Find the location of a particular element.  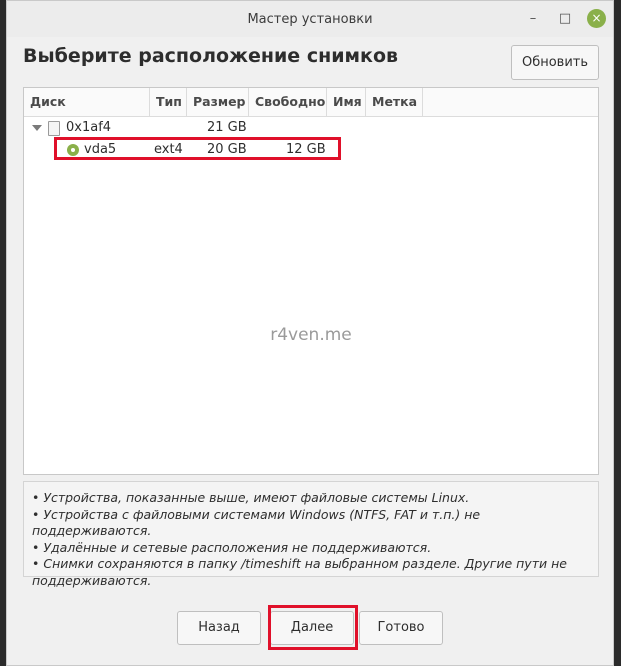

disk-name: 0x1af4 is located at coordinates (89, 127).